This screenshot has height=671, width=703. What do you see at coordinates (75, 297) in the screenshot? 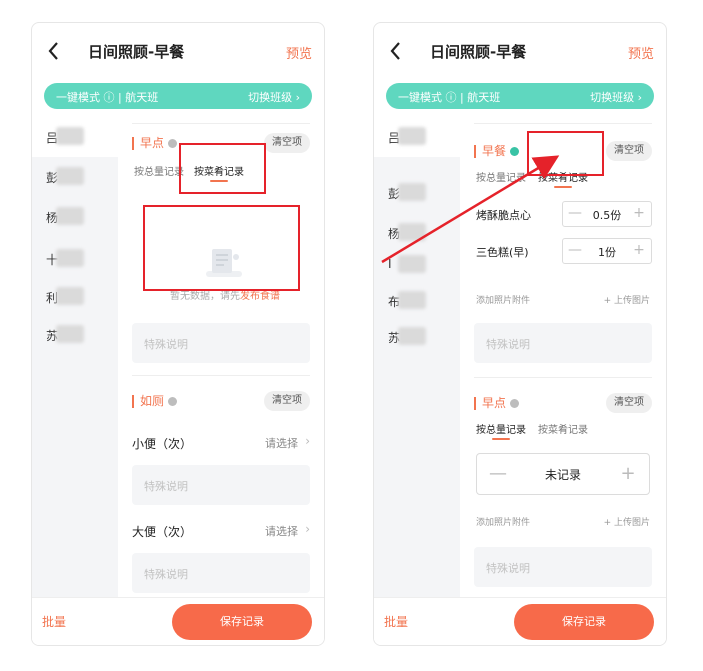
I see `sidebar-item-student: 利` at bounding box center [75, 297].